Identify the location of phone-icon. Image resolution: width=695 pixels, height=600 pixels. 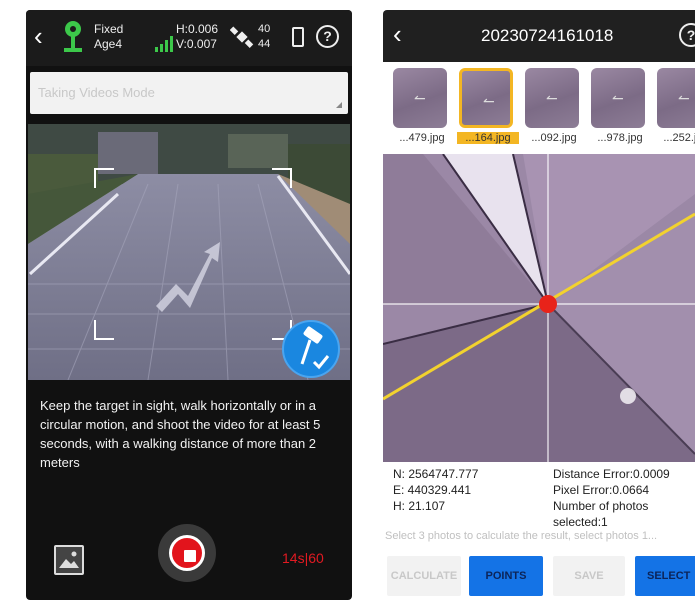
(298, 37).